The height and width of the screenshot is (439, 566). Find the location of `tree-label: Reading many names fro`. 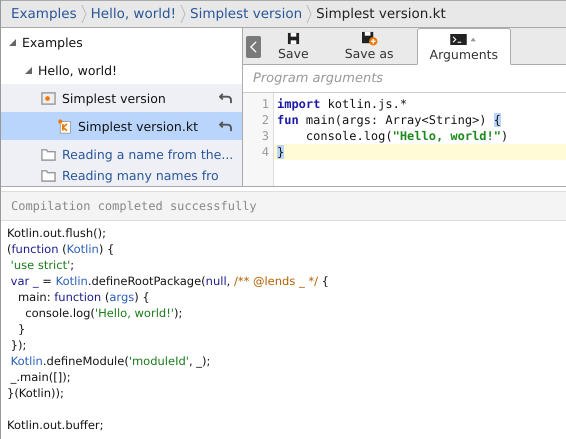

tree-label: Reading many names fro is located at coordinates (141, 175).